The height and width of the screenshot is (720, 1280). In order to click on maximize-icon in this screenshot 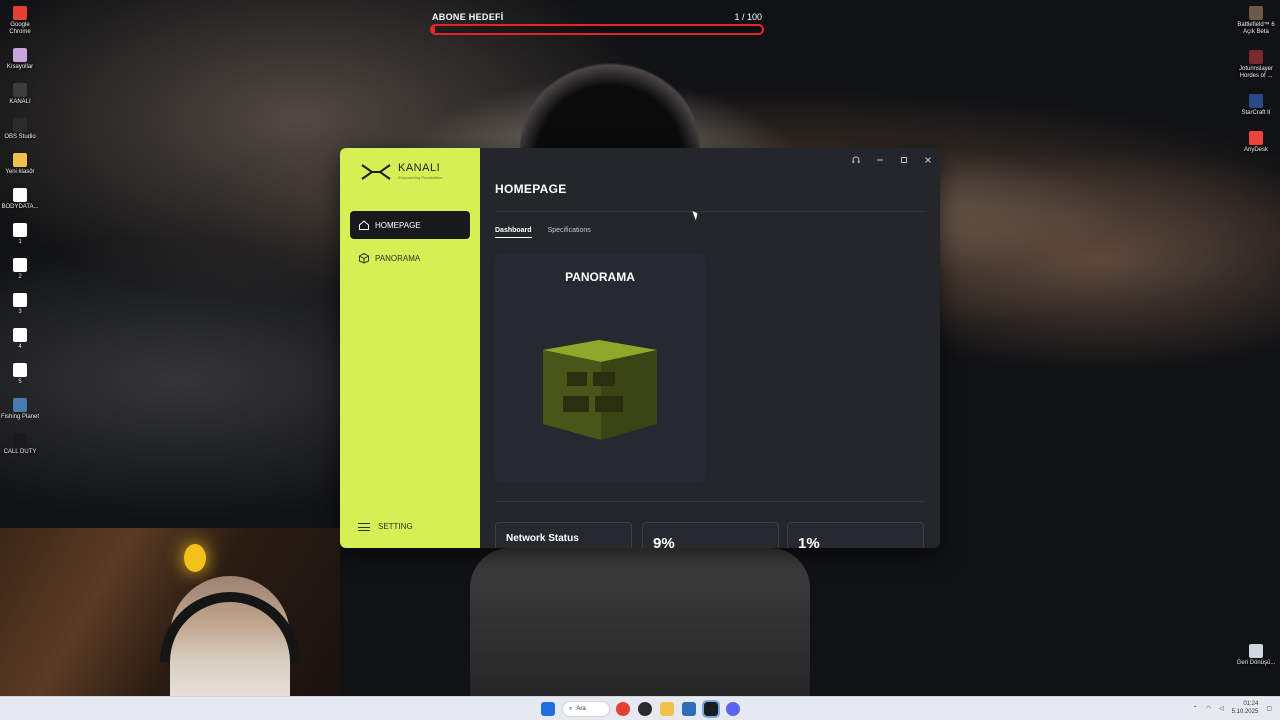, I will do `click(904, 160)`.